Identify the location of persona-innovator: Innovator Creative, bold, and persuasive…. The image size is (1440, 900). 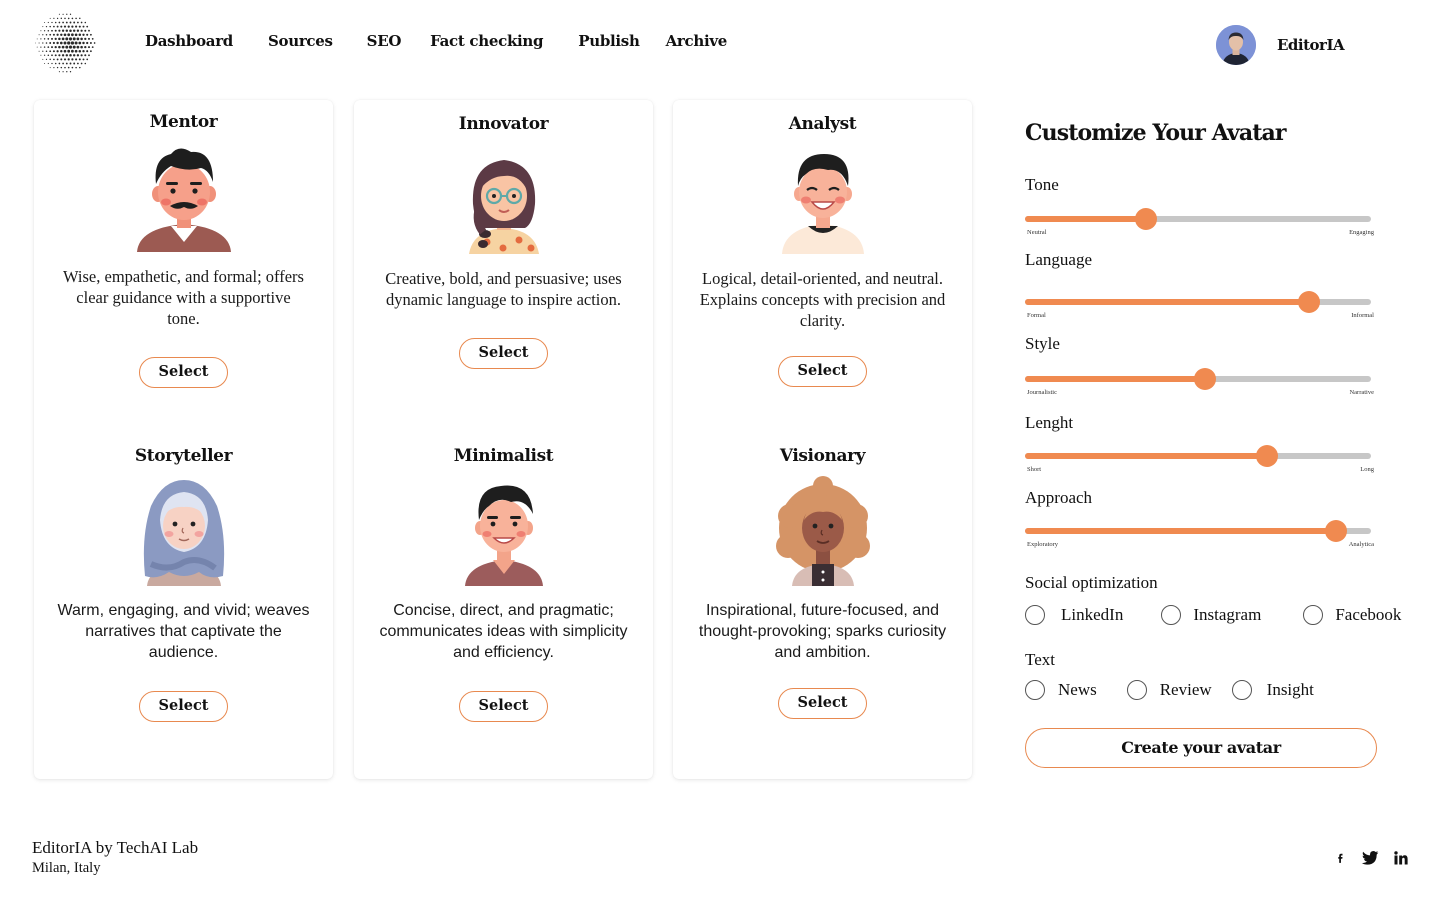
(503, 241).